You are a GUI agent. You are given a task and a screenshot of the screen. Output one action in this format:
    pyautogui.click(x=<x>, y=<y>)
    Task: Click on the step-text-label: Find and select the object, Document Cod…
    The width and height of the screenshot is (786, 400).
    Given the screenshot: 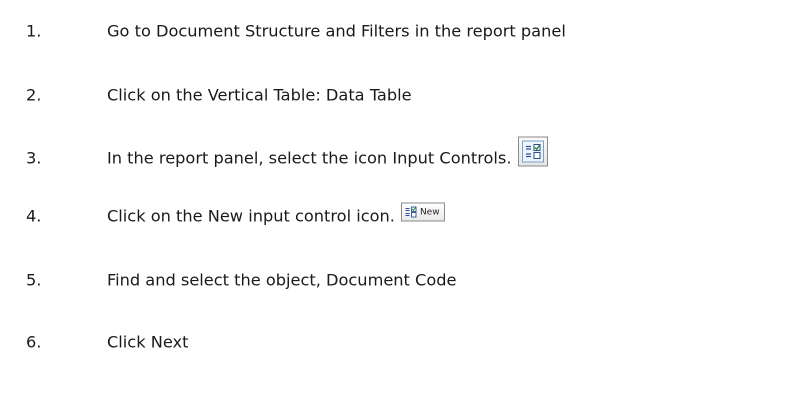 What is the action you would take?
    pyautogui.click(x=282, y=280)
    